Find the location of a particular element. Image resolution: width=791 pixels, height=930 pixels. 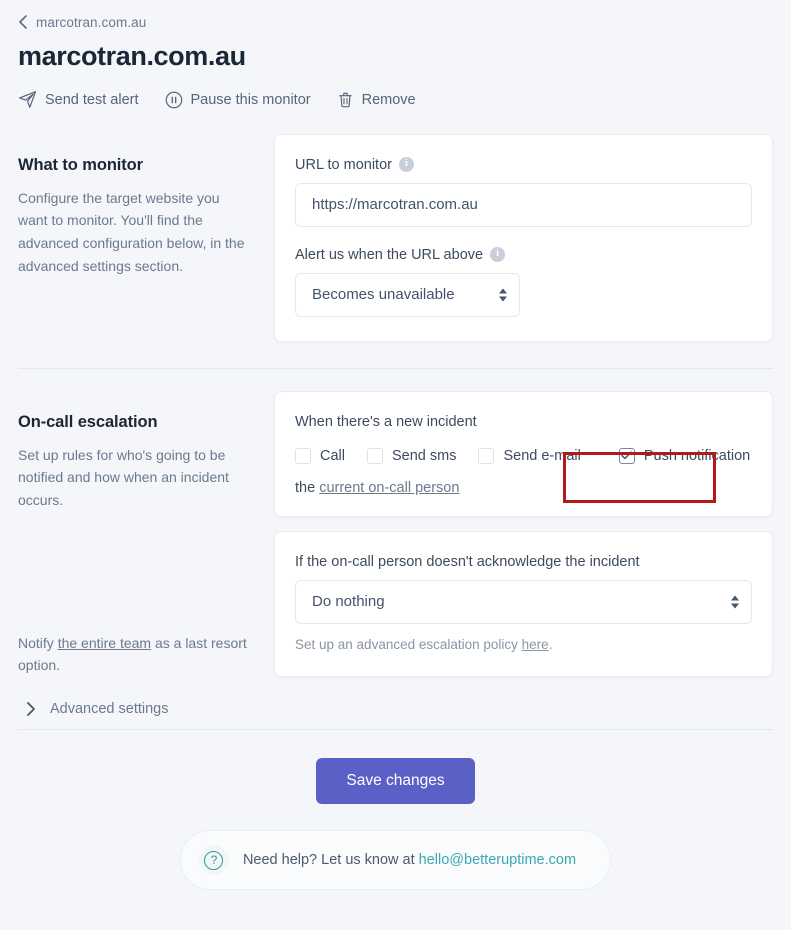

channel-call: Call is located at coordinates (320, 456).